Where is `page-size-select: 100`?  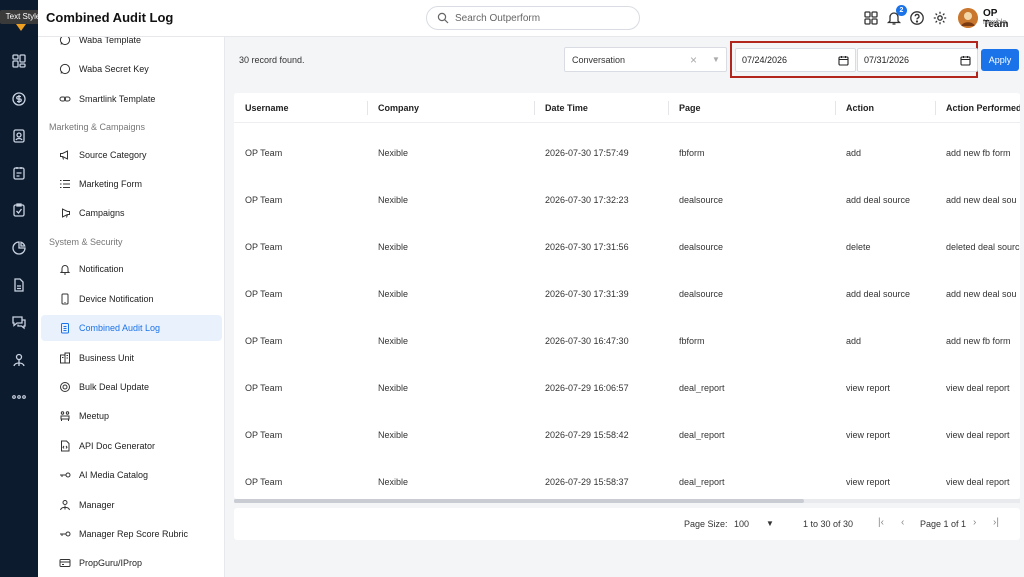
page-size-select: 100 is located at coordinates (741, 524).